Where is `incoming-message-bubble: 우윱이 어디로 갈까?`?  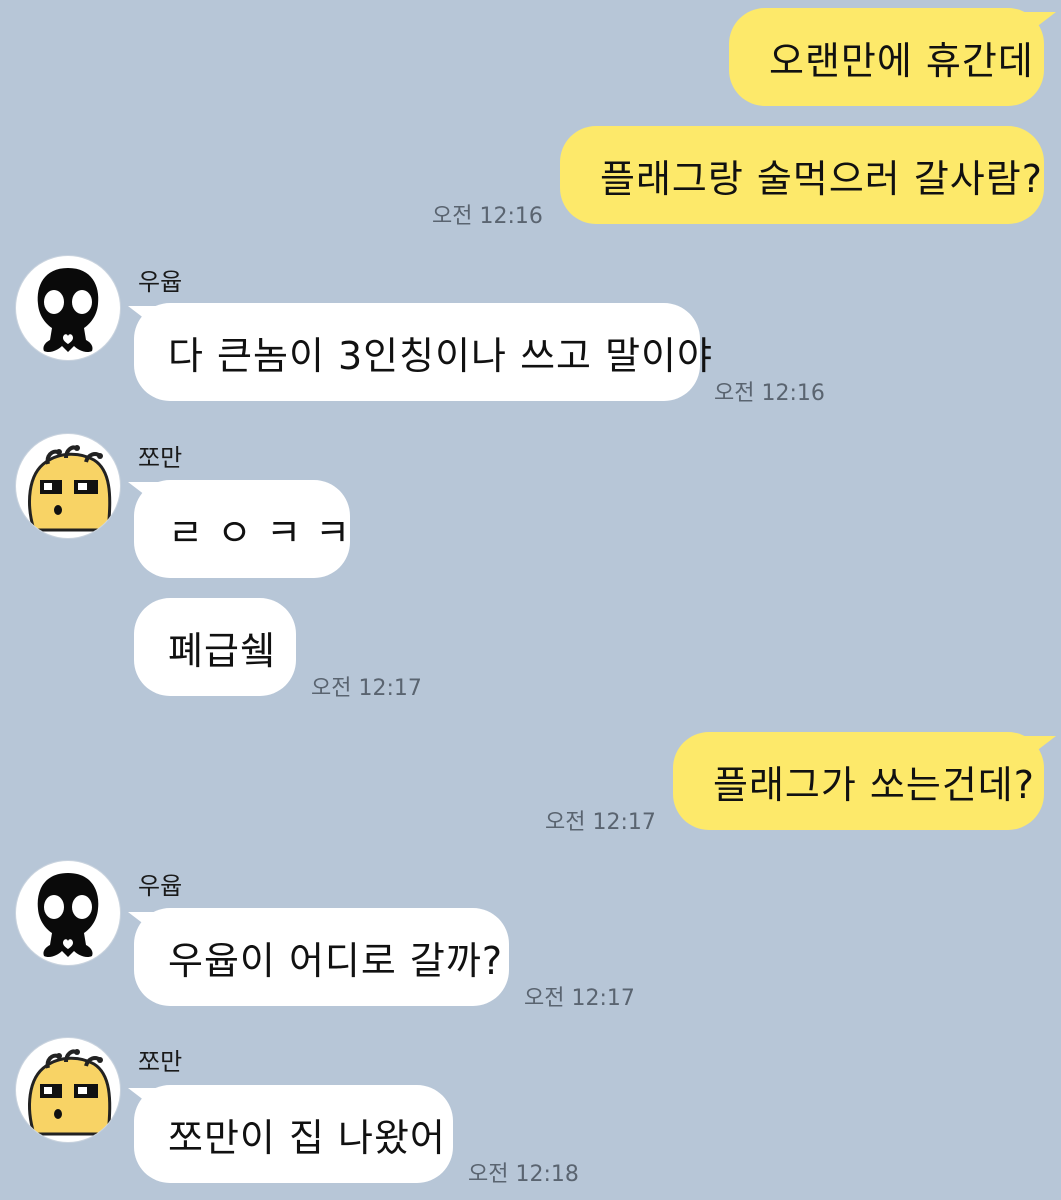 incoming-message-bubble: 우윱이 어디로 갈까? is located at coordinates (321, 957).